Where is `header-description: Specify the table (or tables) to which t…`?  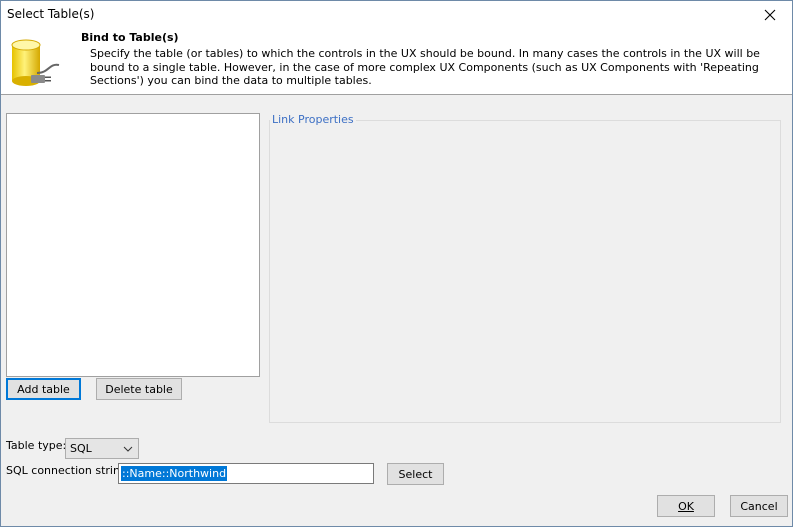 header-description: Specify the table (or tables) to which t… is located at coordinates (425, 67).